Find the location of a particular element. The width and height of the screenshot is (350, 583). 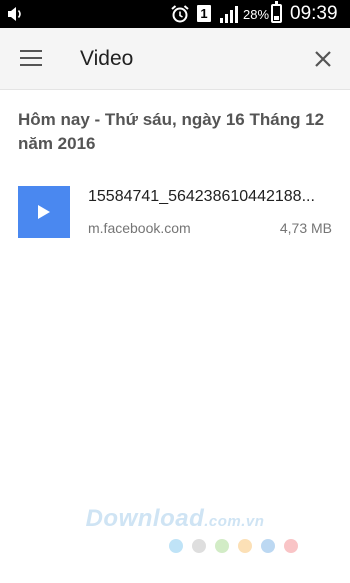

status-clock: 09:39 is located at coordinates (314, 13).